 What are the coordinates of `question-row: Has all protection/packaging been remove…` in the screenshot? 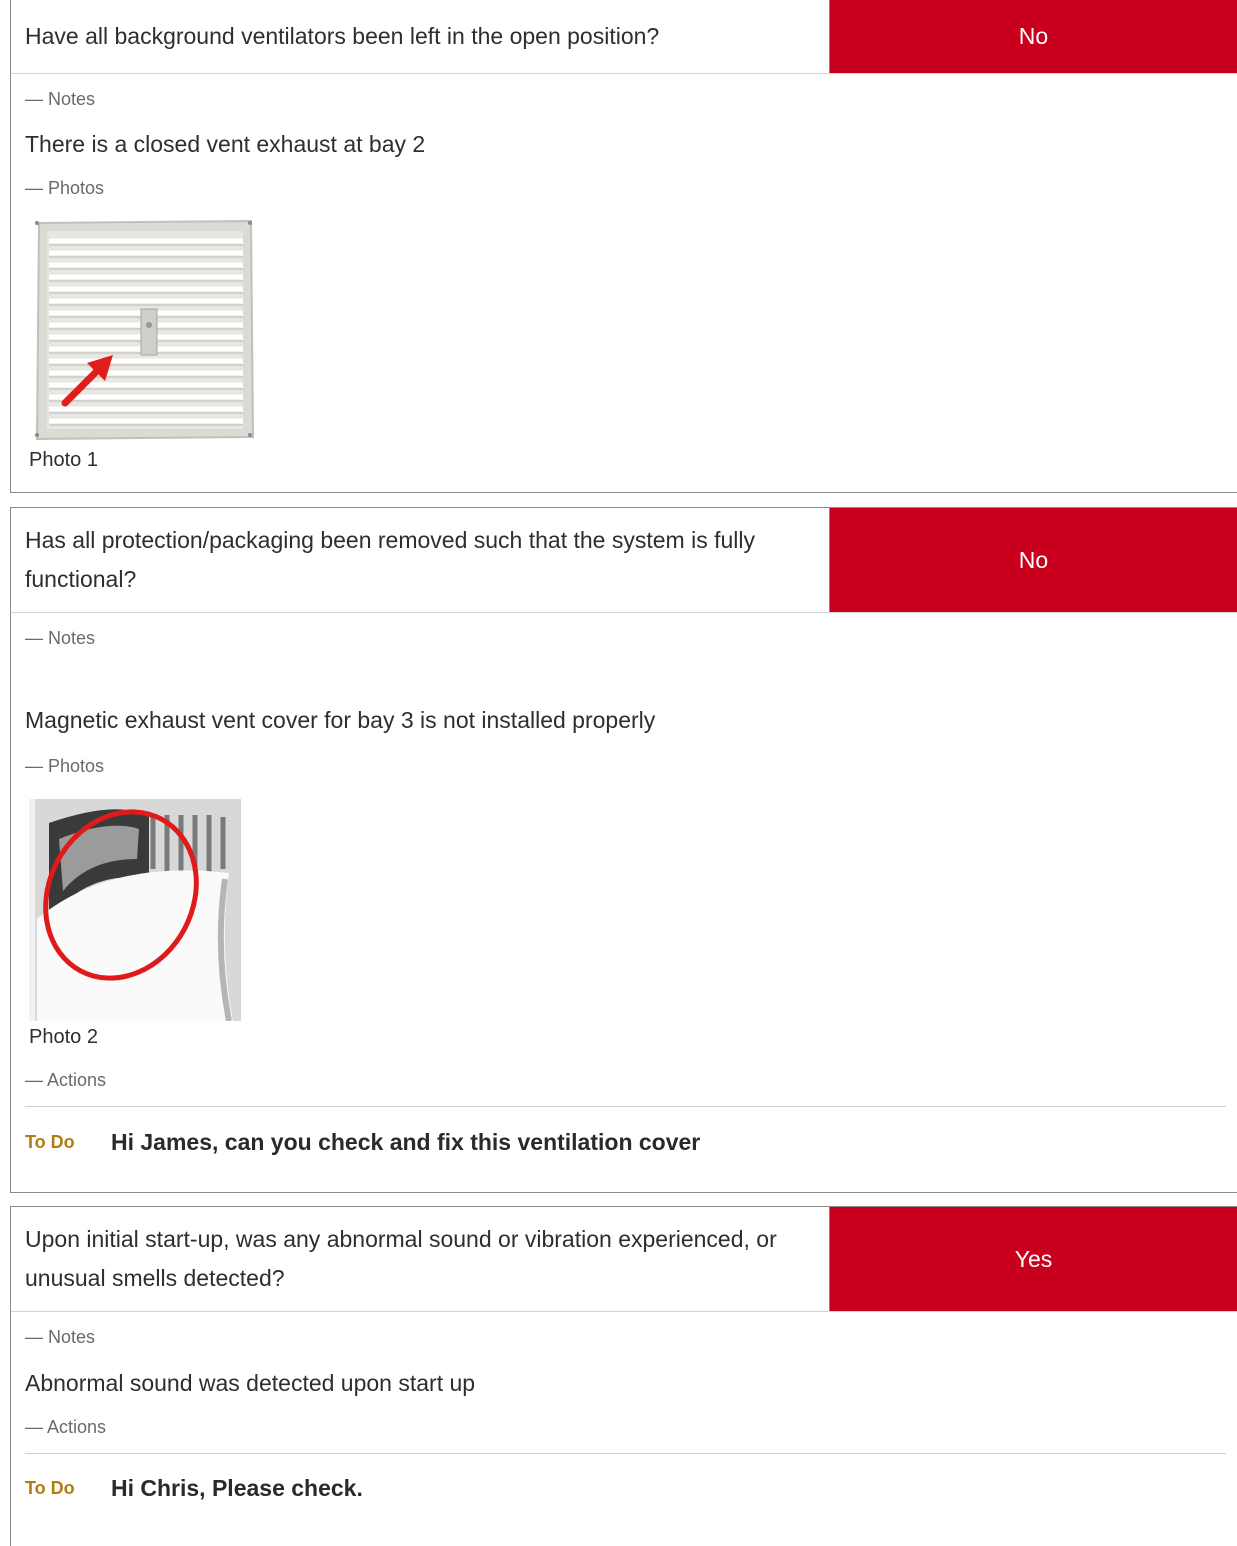 It's located at (624, 560).